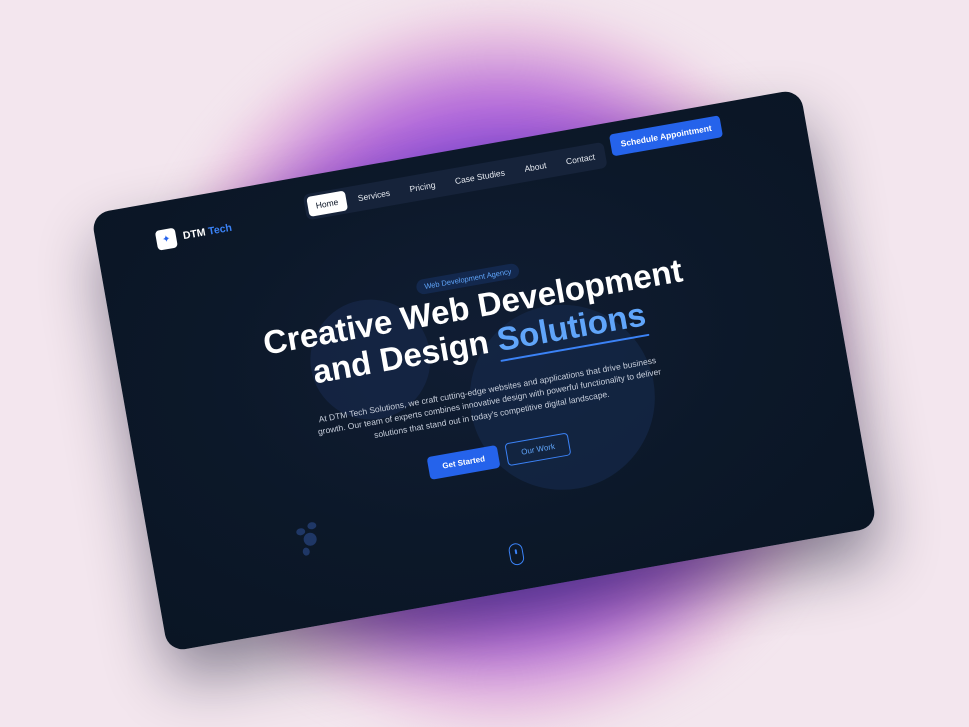 The image size is (969, 727). I want to click on brand-name-main: DTM, so click(194, 234).